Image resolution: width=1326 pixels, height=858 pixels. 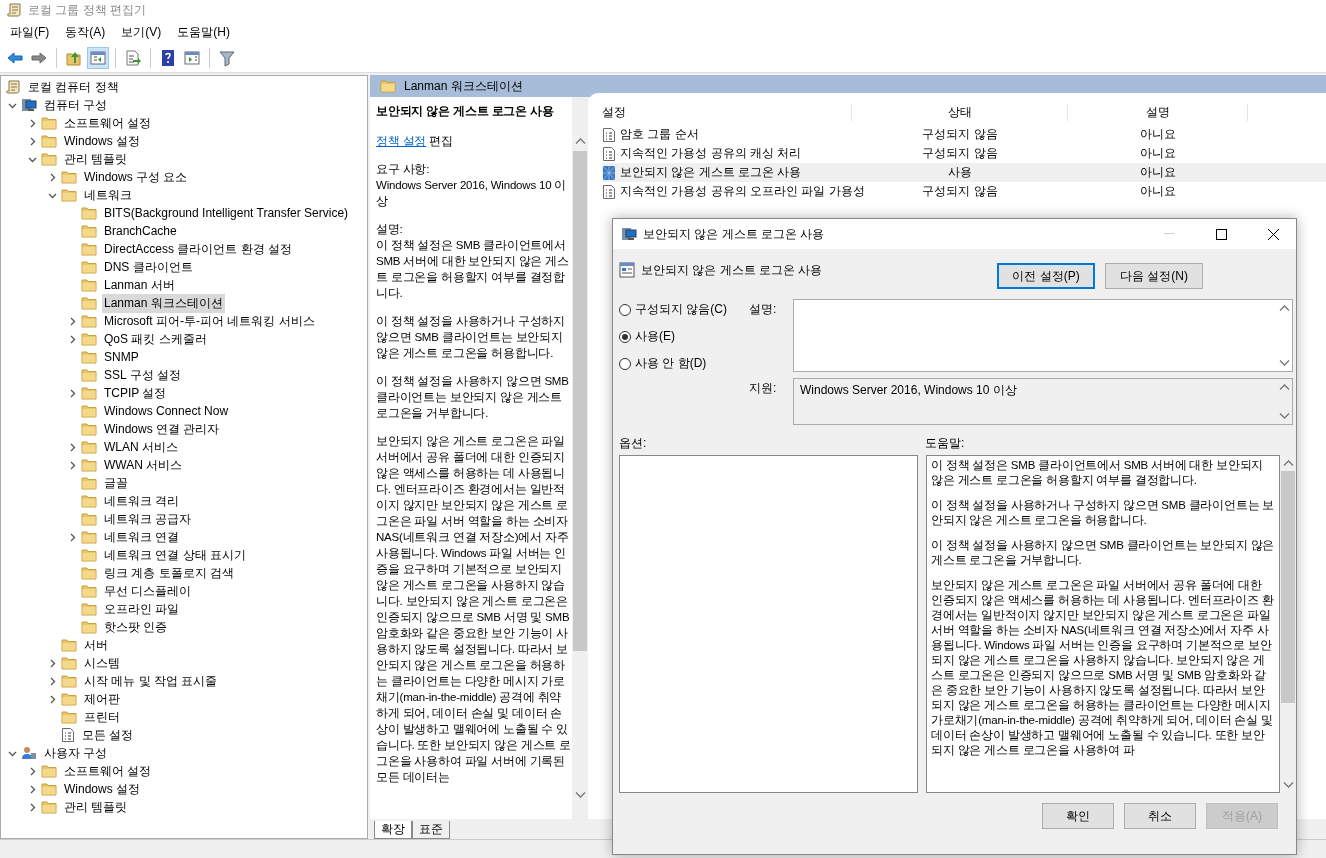 What do you see at coordinates (1046, 276) in the screenshot?
I see `nav-button: 이전 설정(P)` at bounding box center [1046, 276].